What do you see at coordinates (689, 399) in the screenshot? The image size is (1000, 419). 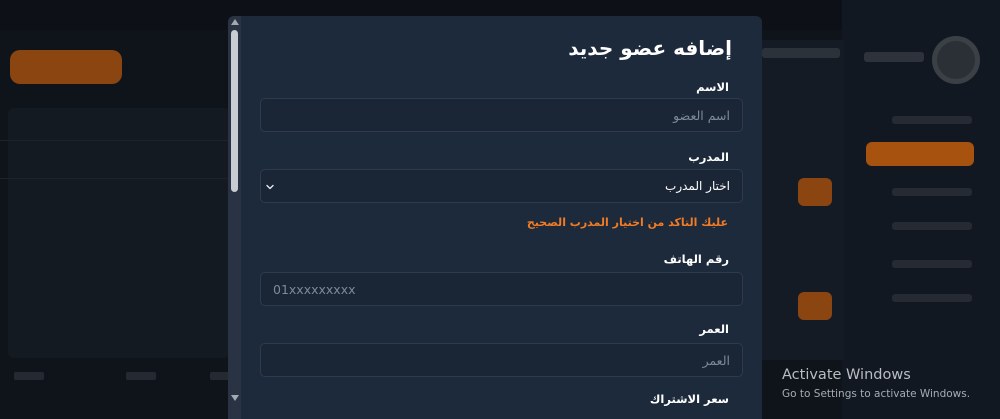 I see `price-label: سعر الاشتراك` at bounding box center [689, 399].